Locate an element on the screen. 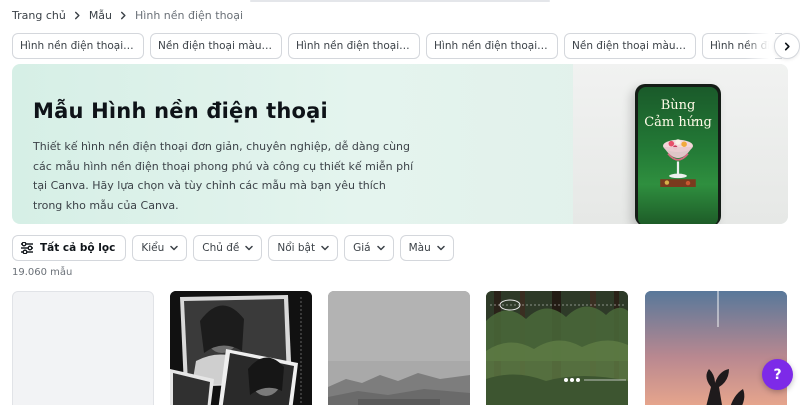  chip-label: Nền điện thoại màu kem is located at coordinates (216, 46).